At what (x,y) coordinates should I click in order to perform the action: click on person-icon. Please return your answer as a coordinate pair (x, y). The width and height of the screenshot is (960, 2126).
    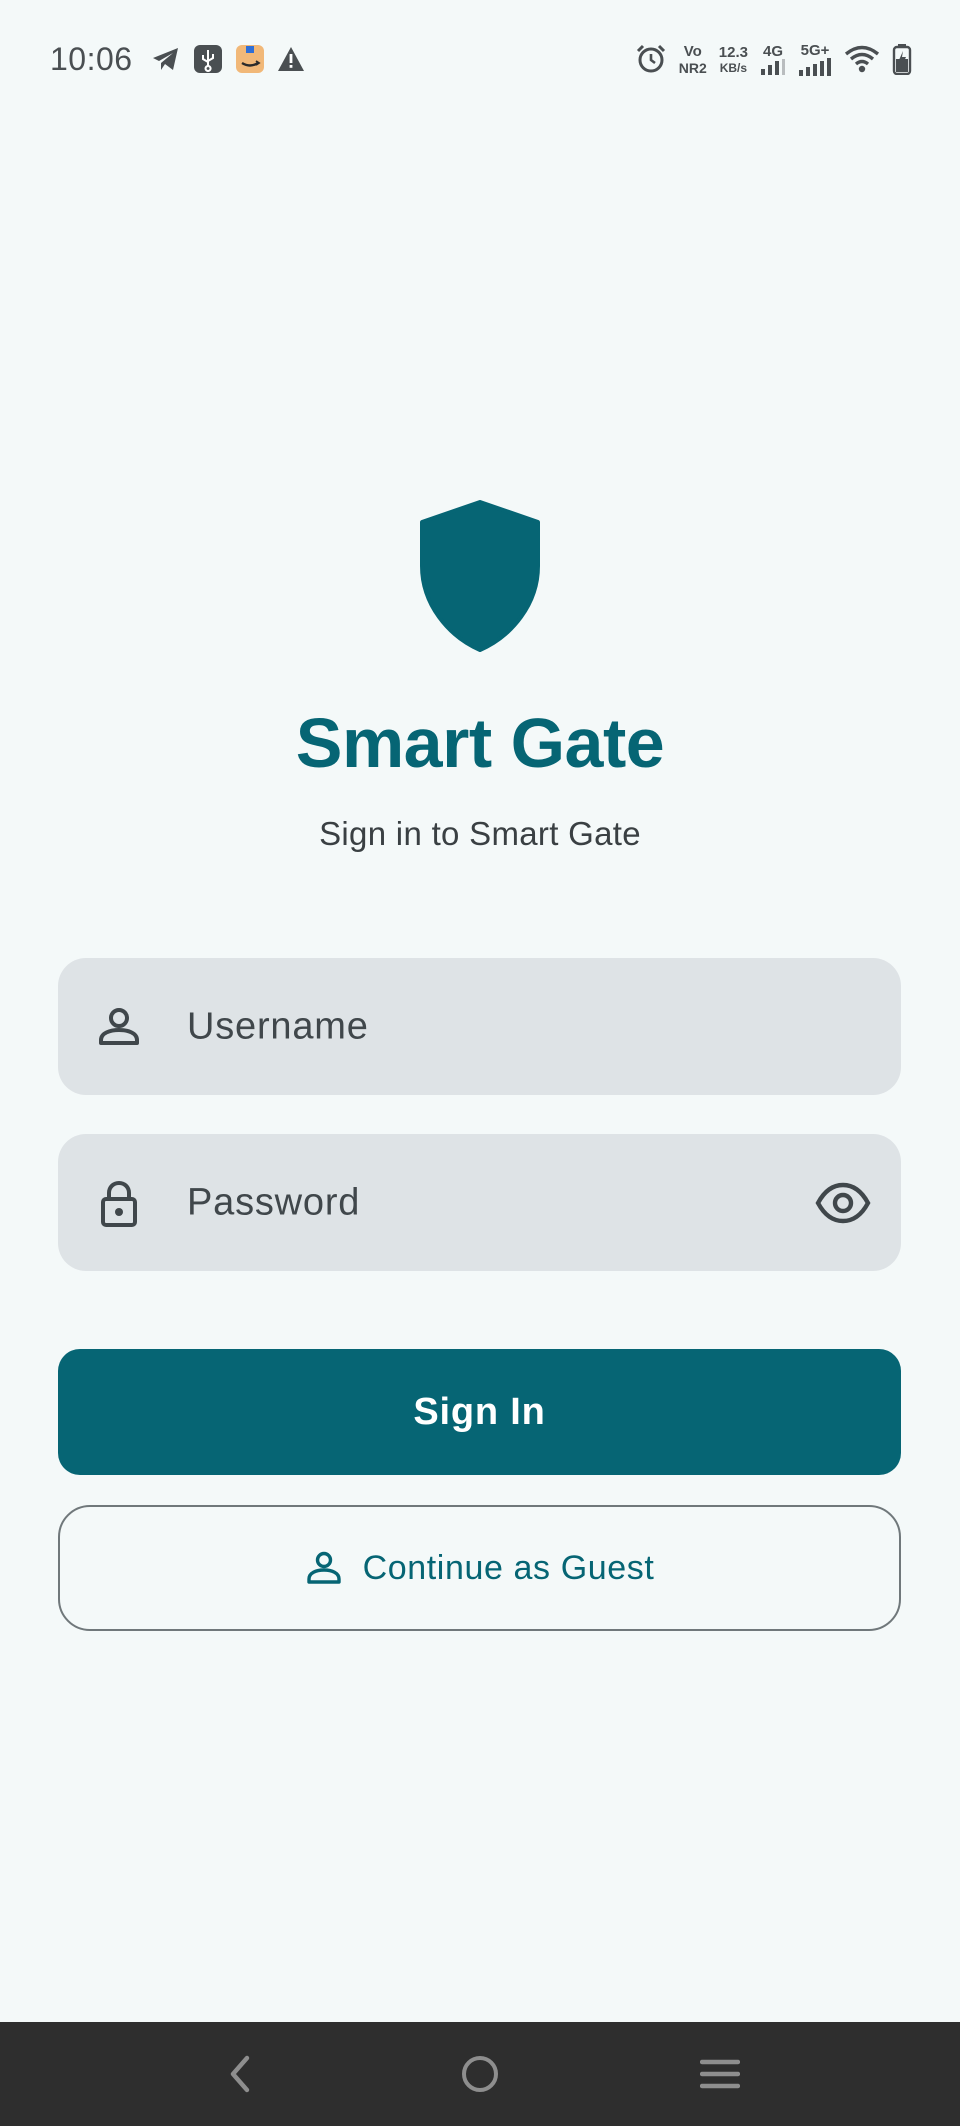
    Looking at the image, I should click on (119, 1026).